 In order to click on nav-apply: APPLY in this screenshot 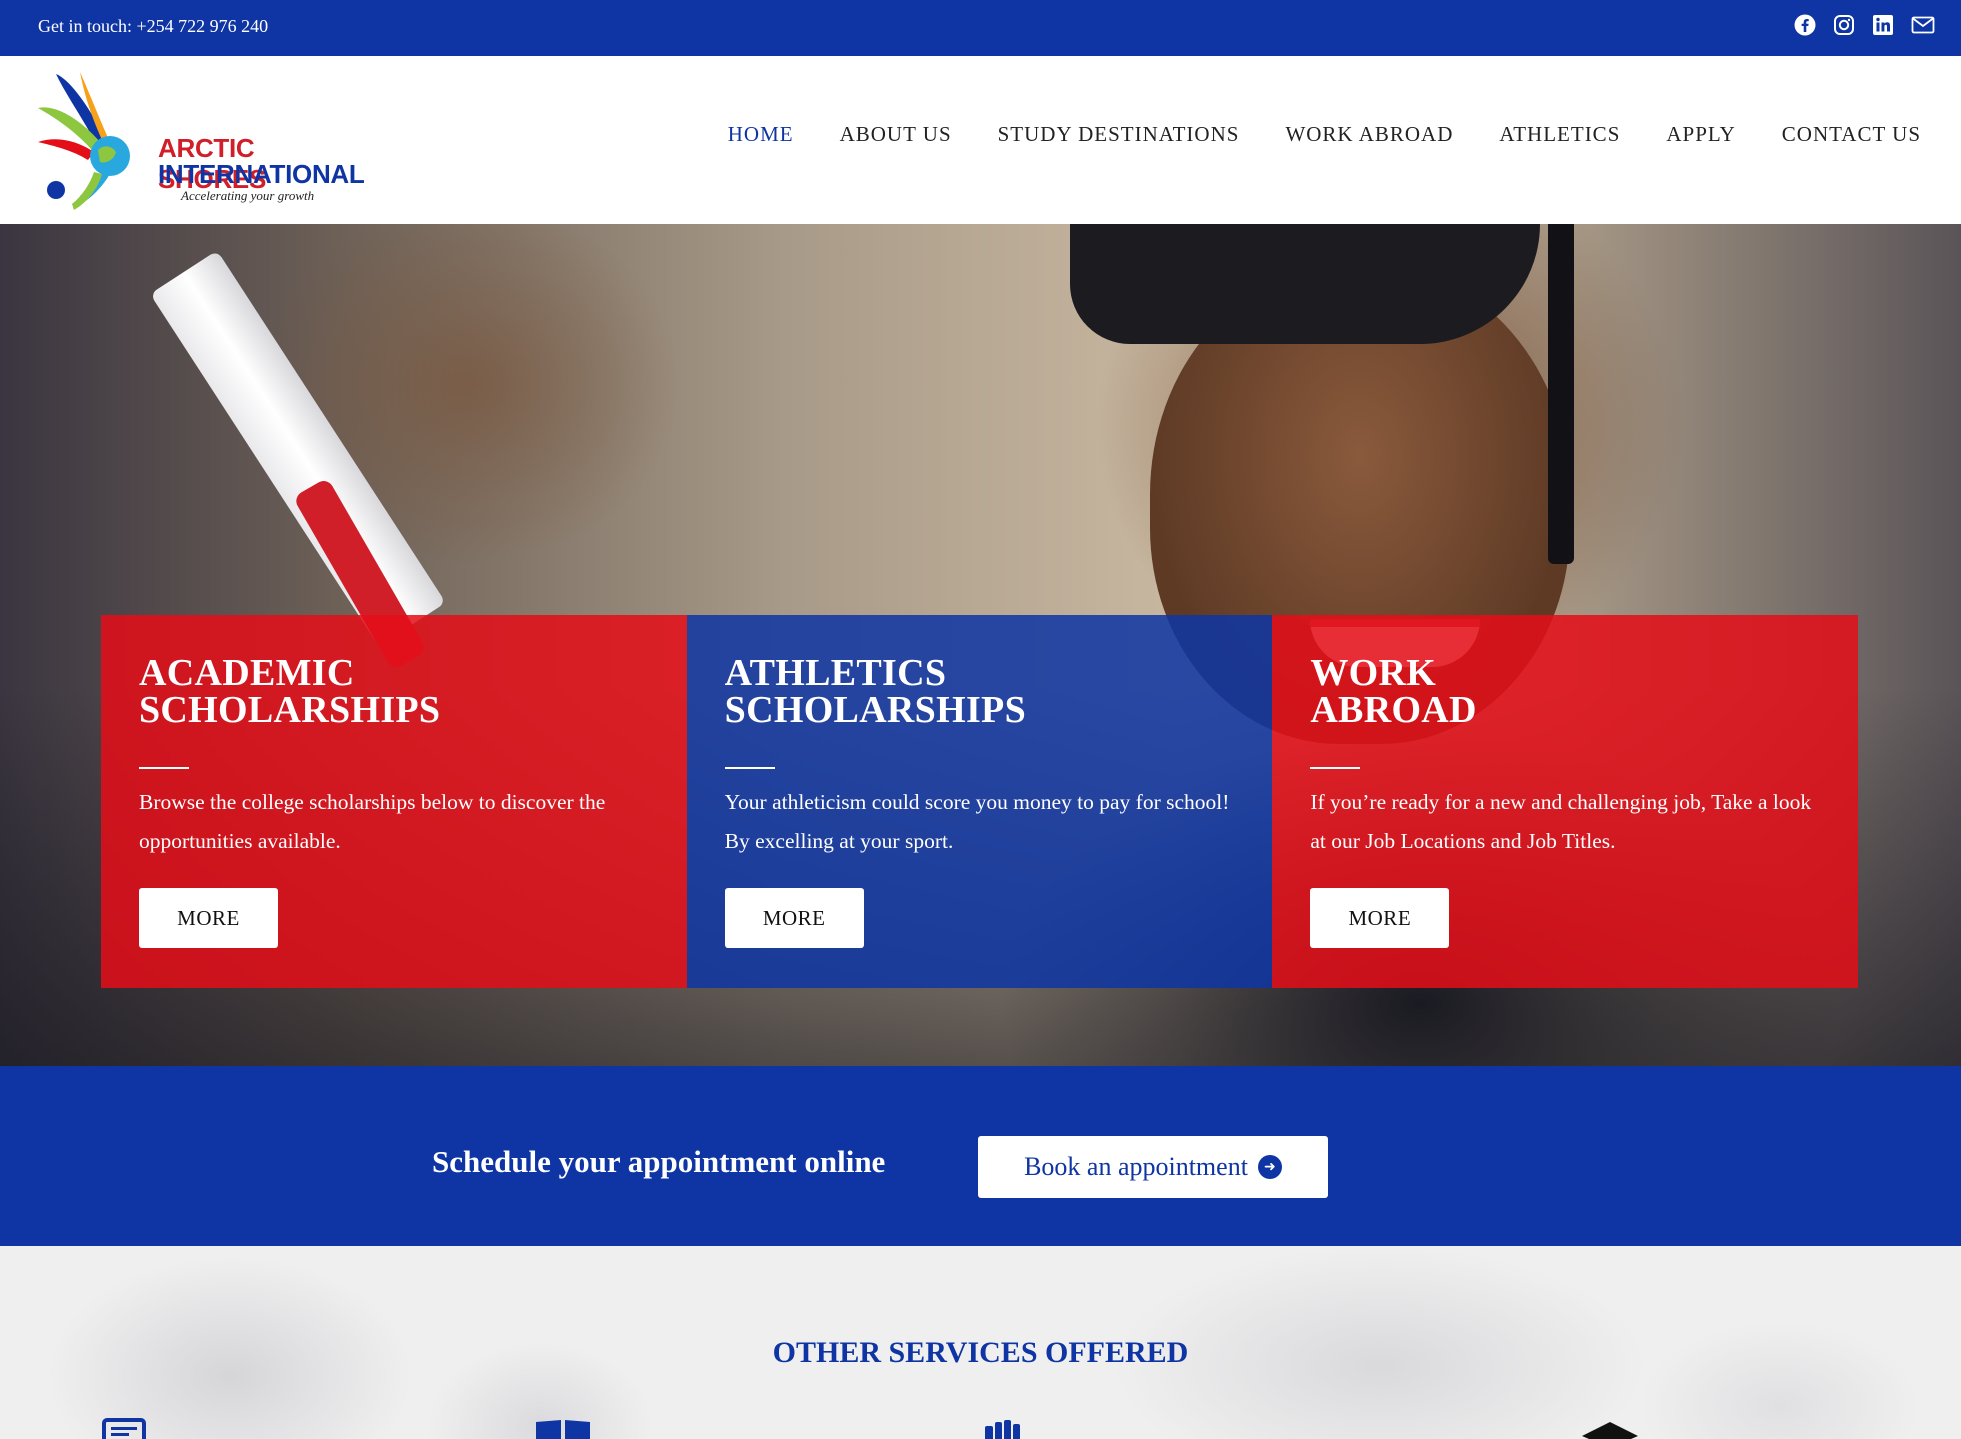, I will do `click(1700, 134)`.